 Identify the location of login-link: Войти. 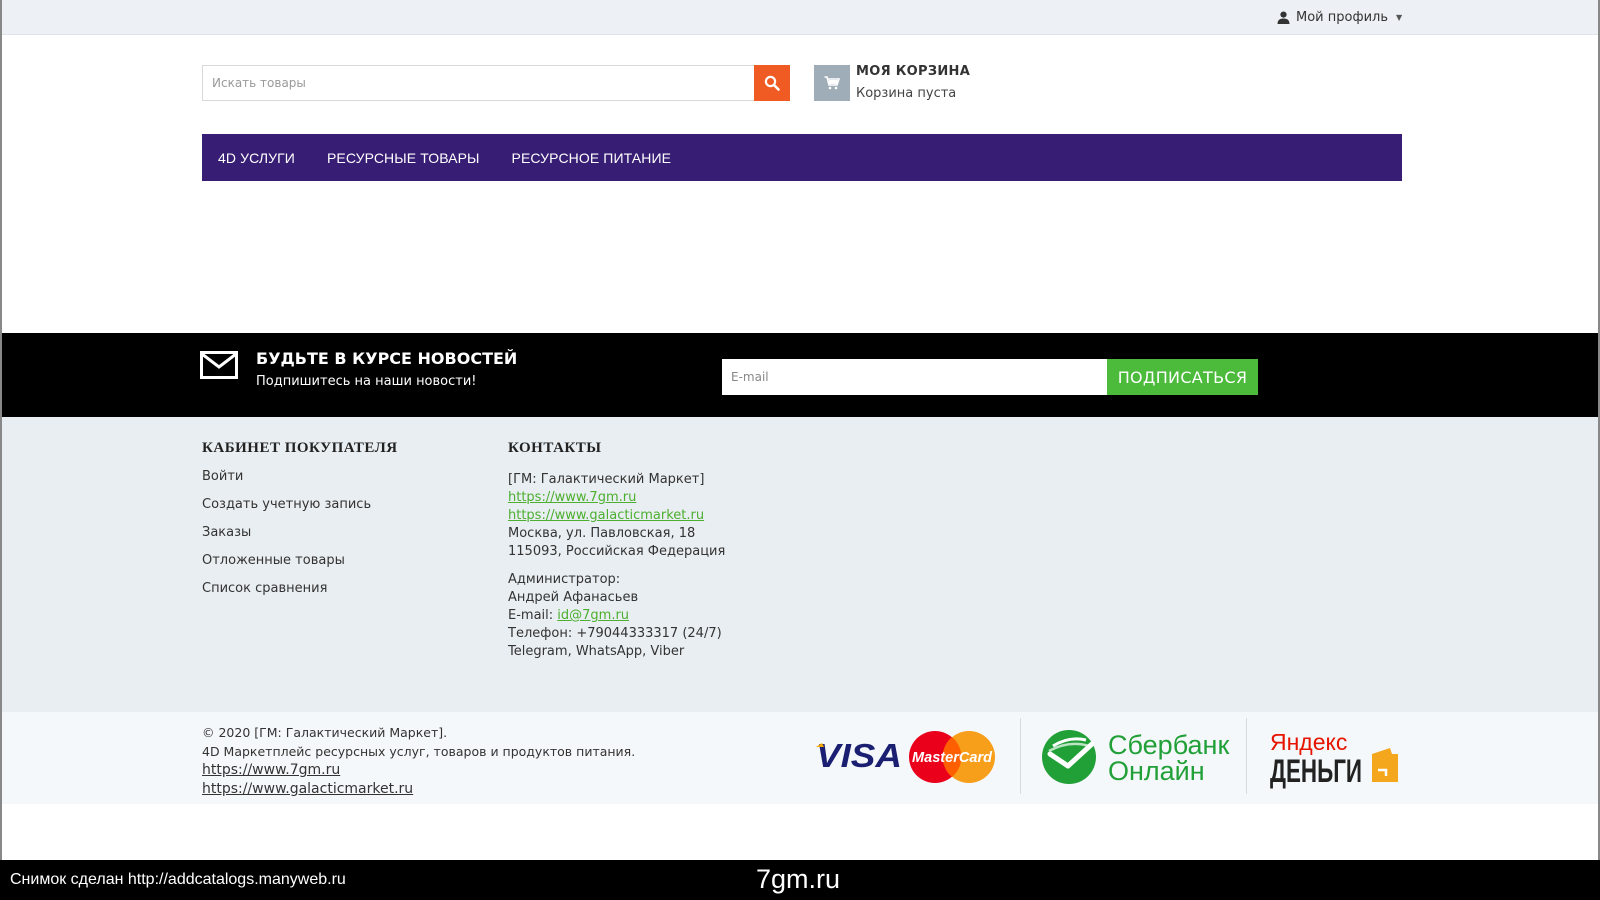
(286, 483).